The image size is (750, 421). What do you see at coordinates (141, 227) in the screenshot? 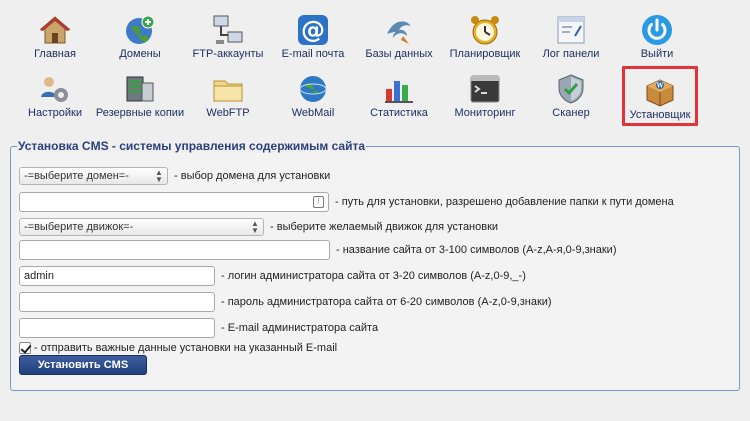
I see `engine-select: -=выберите движок=- ▲ ▼` at bounding box center [141, 227].